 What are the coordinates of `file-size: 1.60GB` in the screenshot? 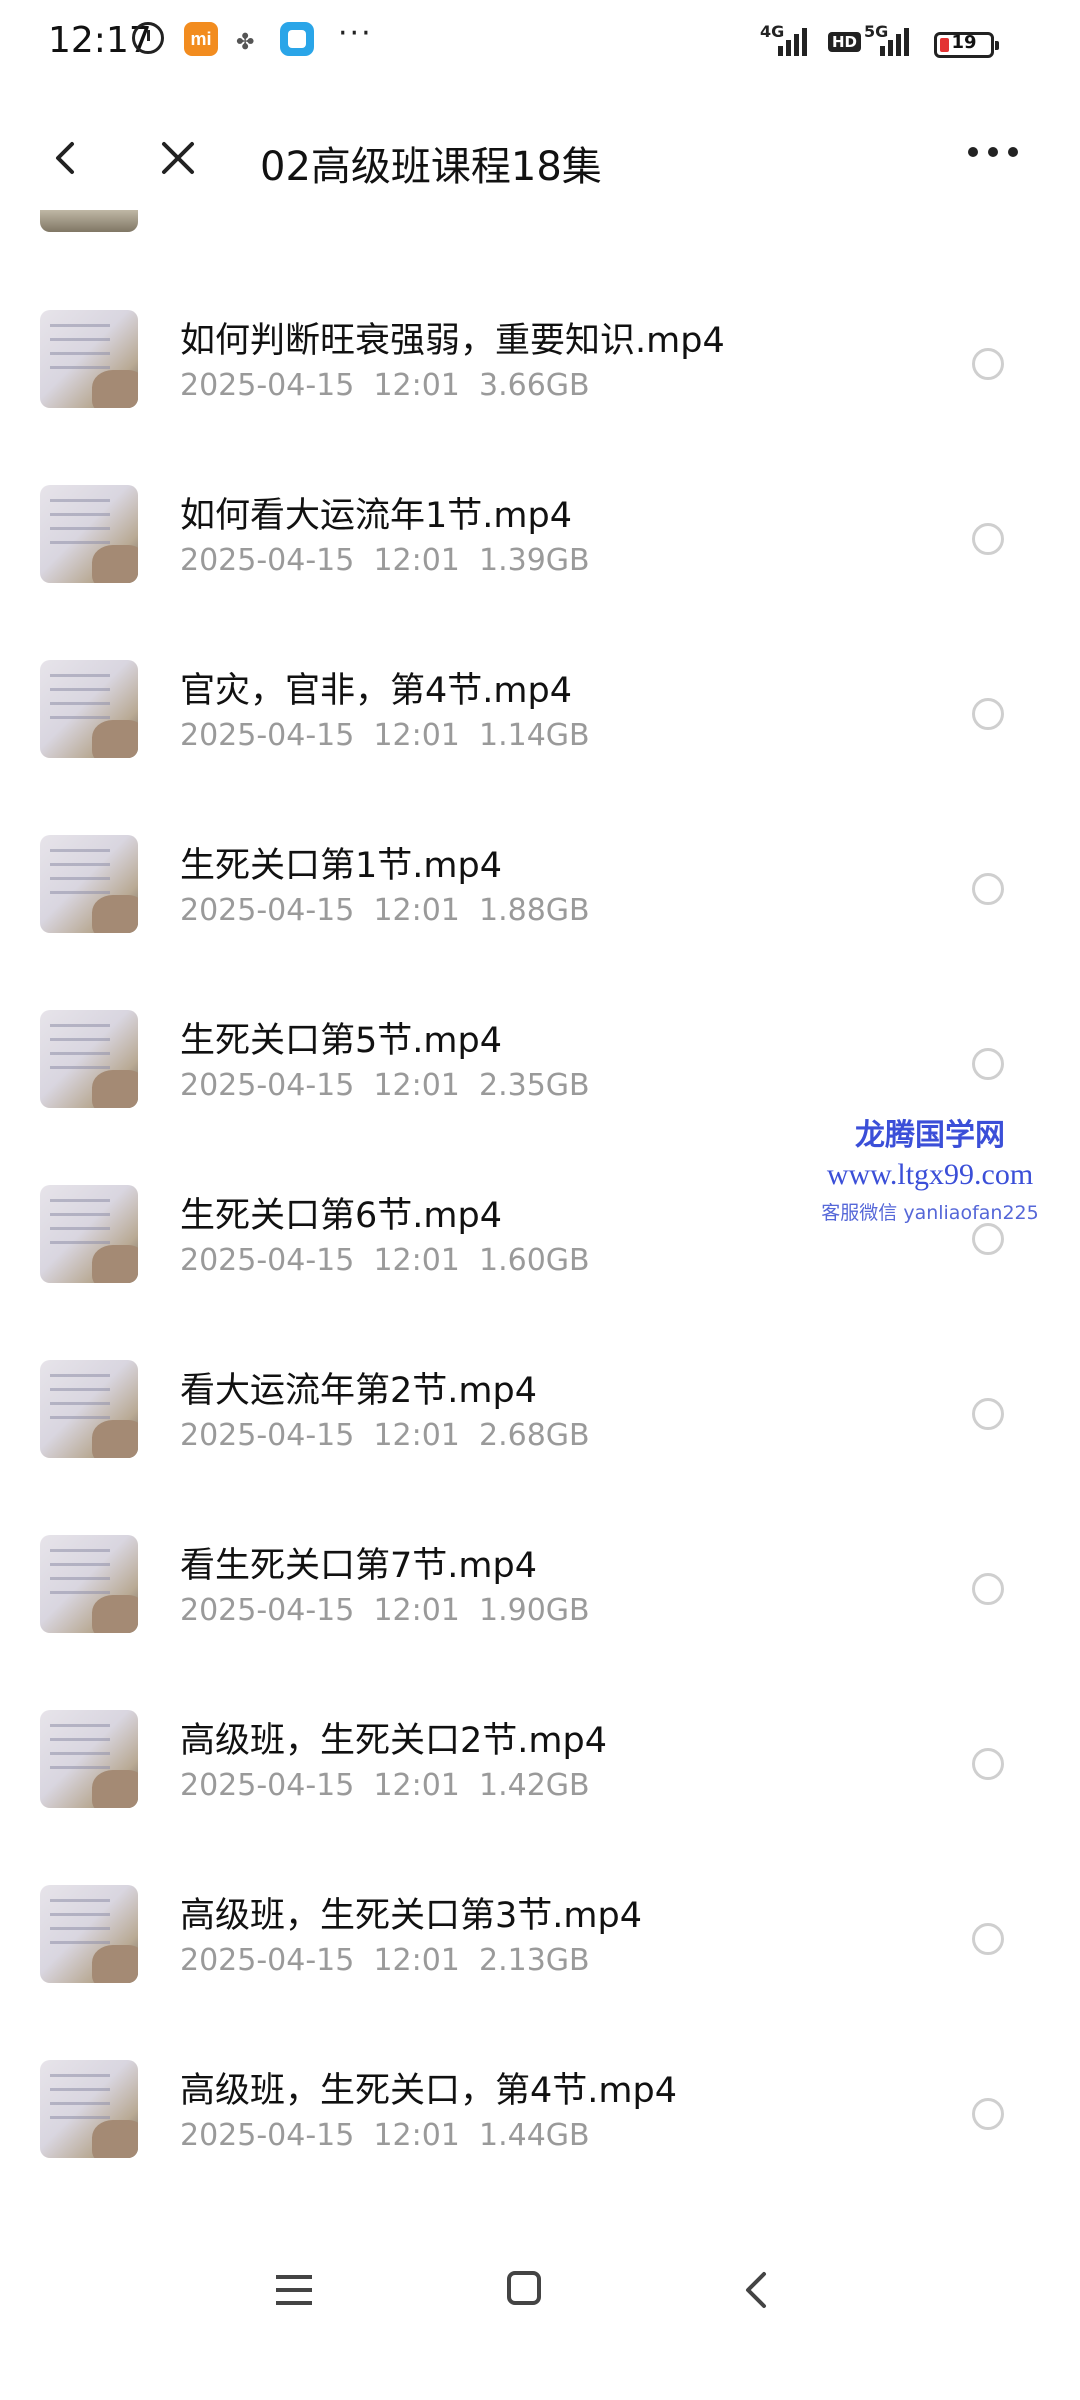 It's located at (534, 1260).